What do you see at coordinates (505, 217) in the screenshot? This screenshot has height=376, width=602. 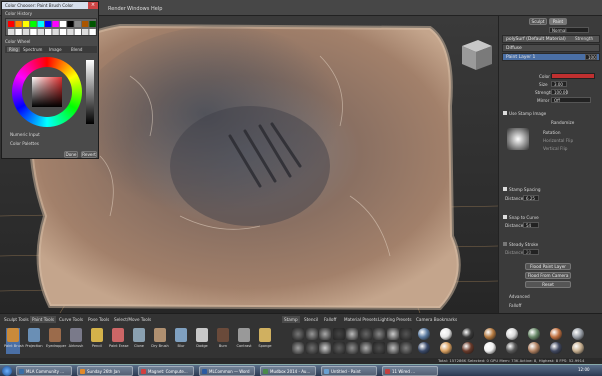 I see `snap-to-curve-checkbox` at bounding box center [505, 217].